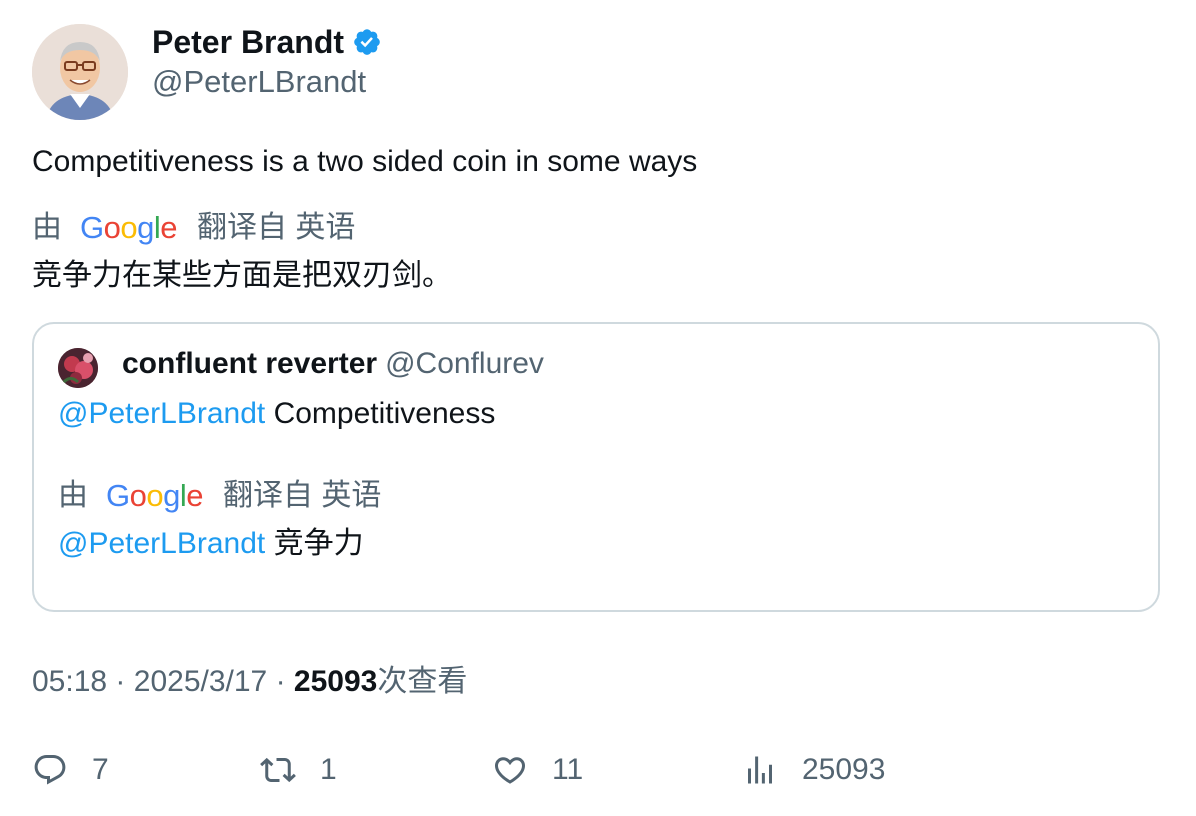 The height and width of the screenshot is (816, 1196). Describe the element at coordinates (760, 770) in the screenshot. I see `bar-chart-icon` at that location.